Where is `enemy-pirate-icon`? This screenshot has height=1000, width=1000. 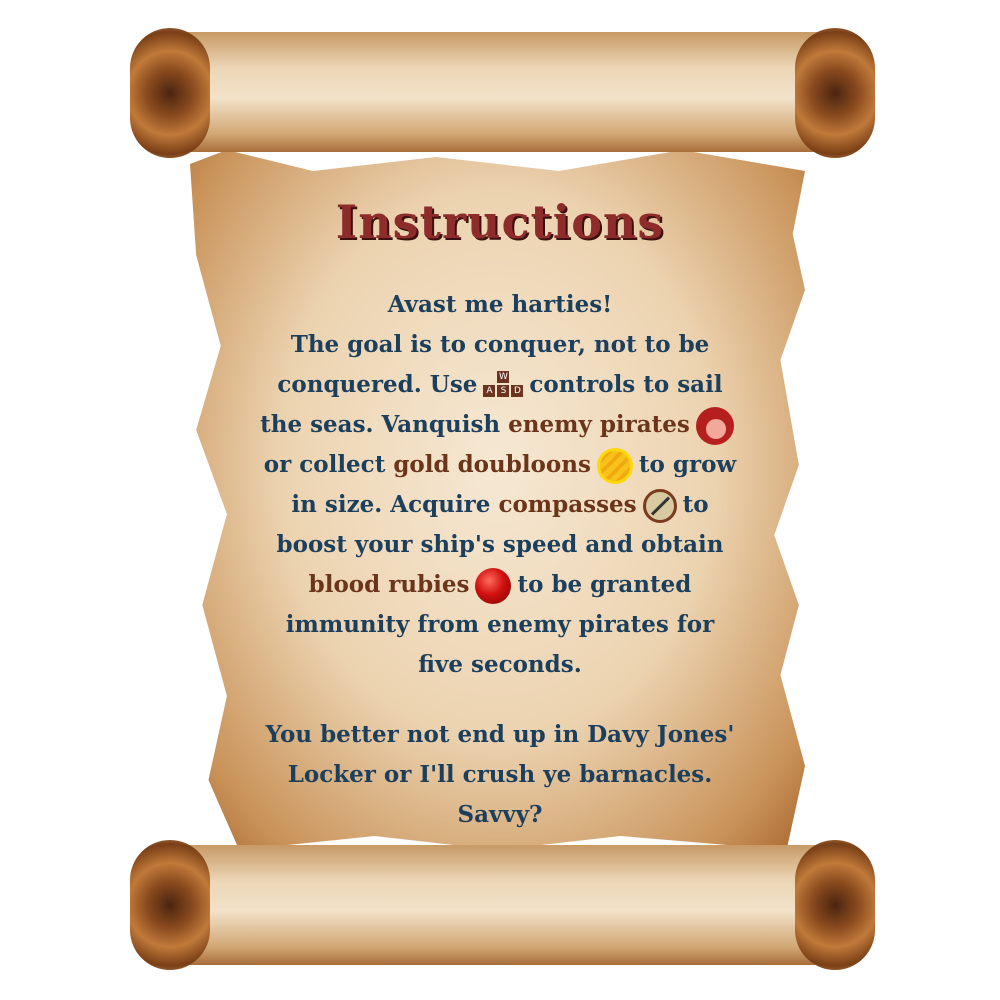
enemy-pirate-icon is located at coordinates (714, 426).